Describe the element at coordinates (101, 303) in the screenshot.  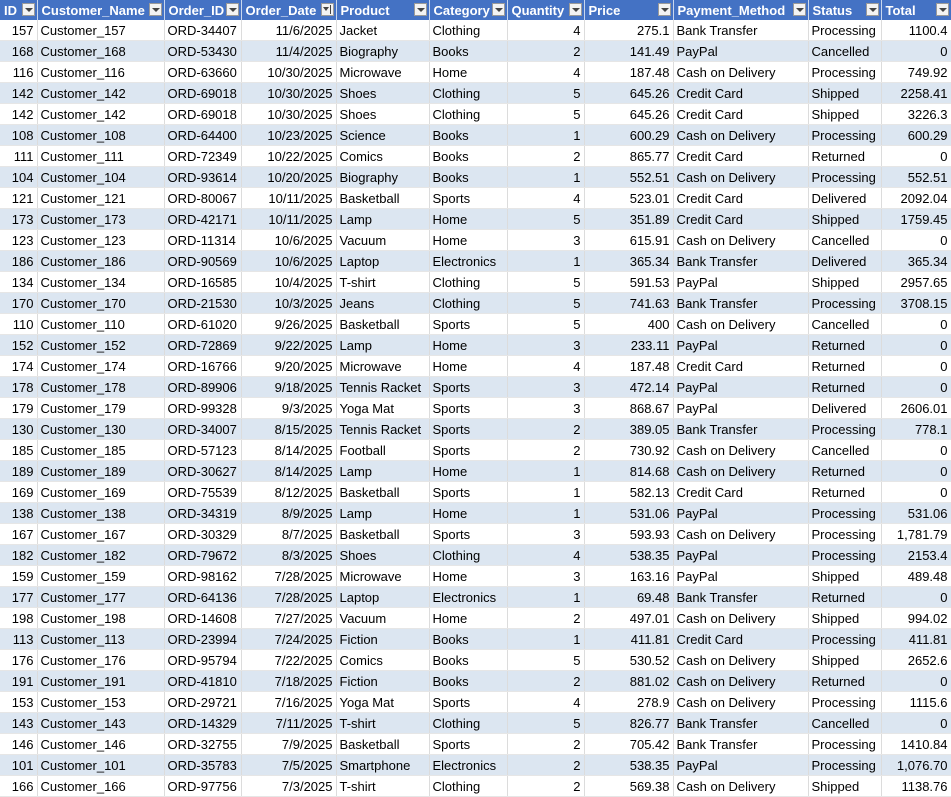
I see `cell-customer-name: Customer_170` at that location.